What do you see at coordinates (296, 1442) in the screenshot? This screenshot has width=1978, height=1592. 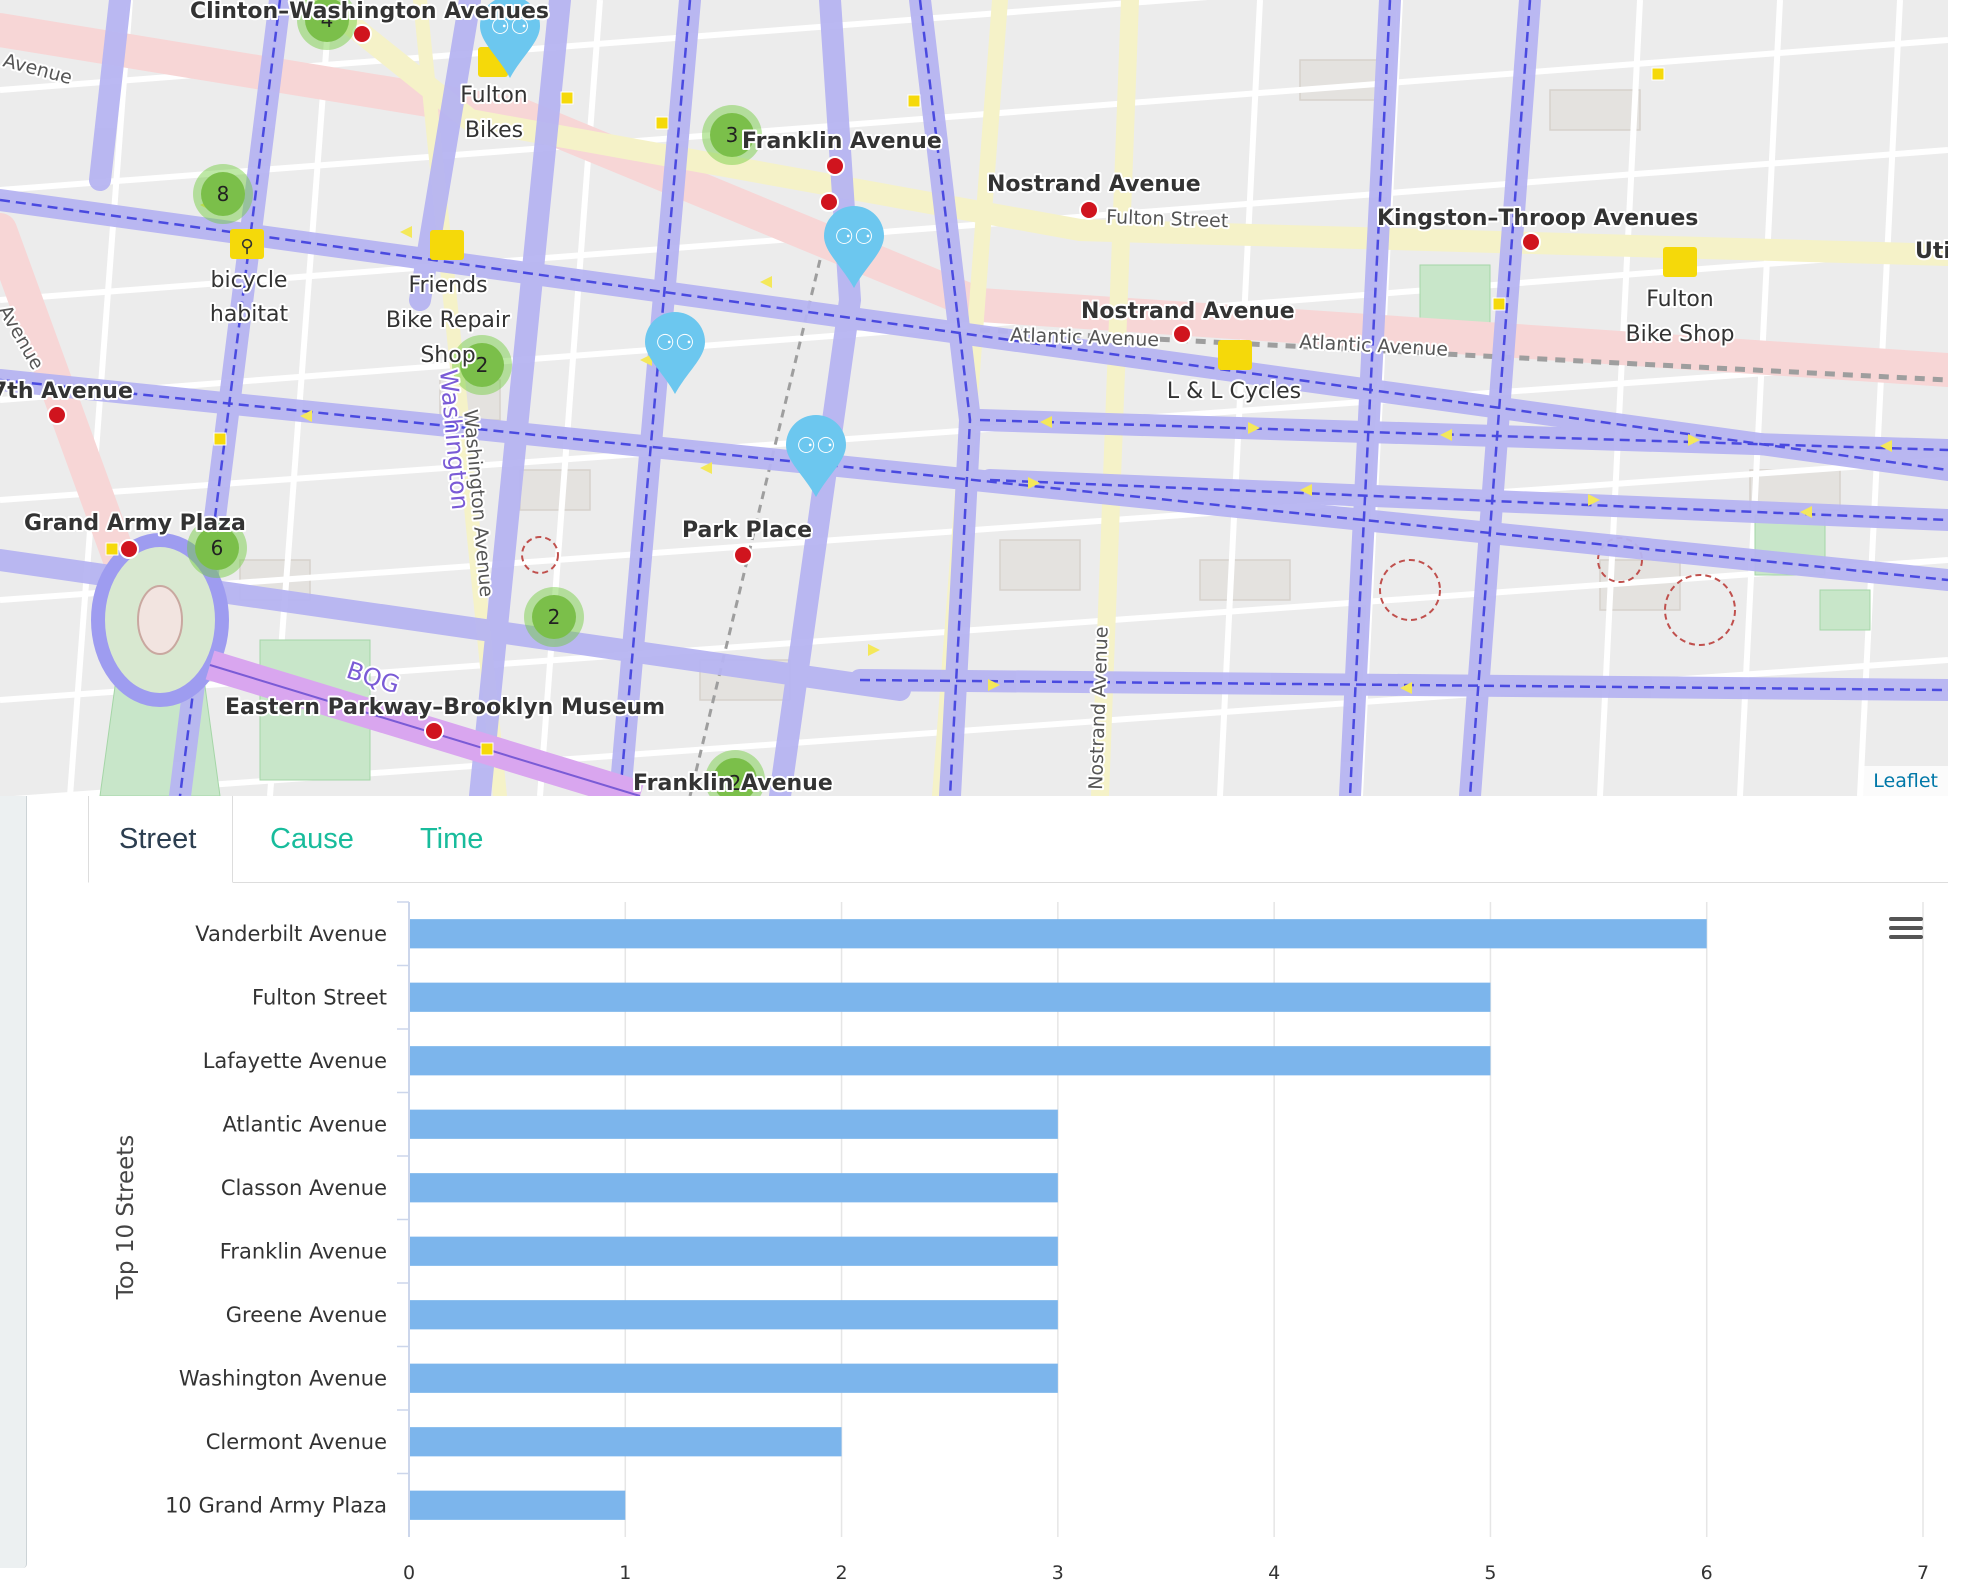 I see `category-label: Clermont Avenue` at bounding box center [296, 1442].